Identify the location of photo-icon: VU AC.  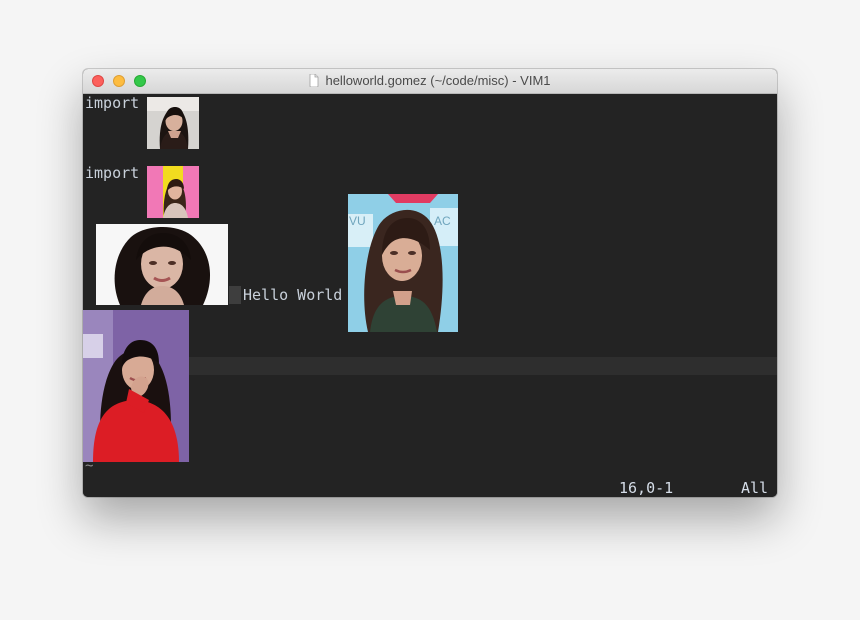
(403, 263).